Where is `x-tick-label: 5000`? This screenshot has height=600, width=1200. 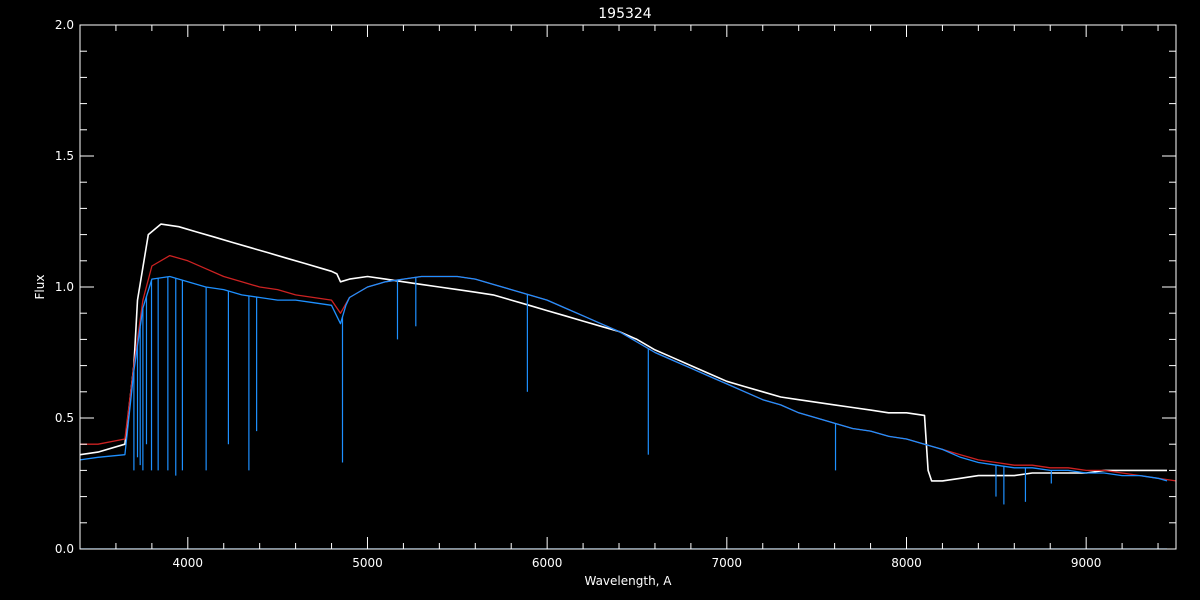
x-tick-label: 5000 is located at coordinates (367, 563).